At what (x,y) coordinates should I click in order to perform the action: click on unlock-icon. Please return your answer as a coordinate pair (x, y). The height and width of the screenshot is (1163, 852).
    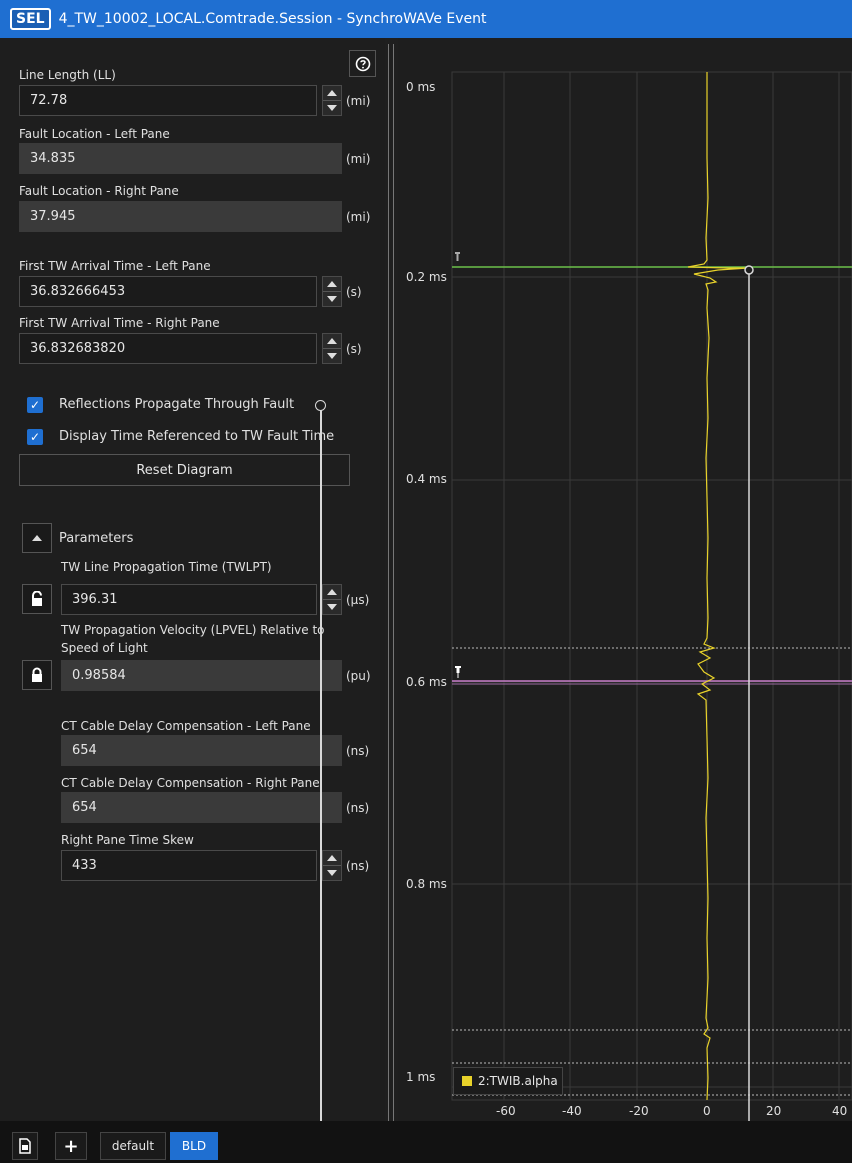
    Looking at the image, I should click on (37, 598).